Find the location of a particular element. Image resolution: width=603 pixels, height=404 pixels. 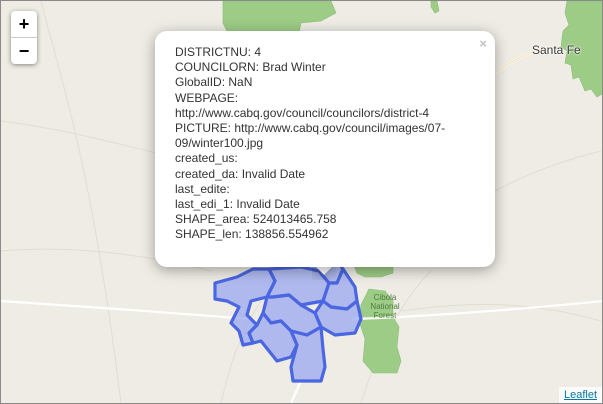

zoom-in-button: + is located at coordinates (24, 24).